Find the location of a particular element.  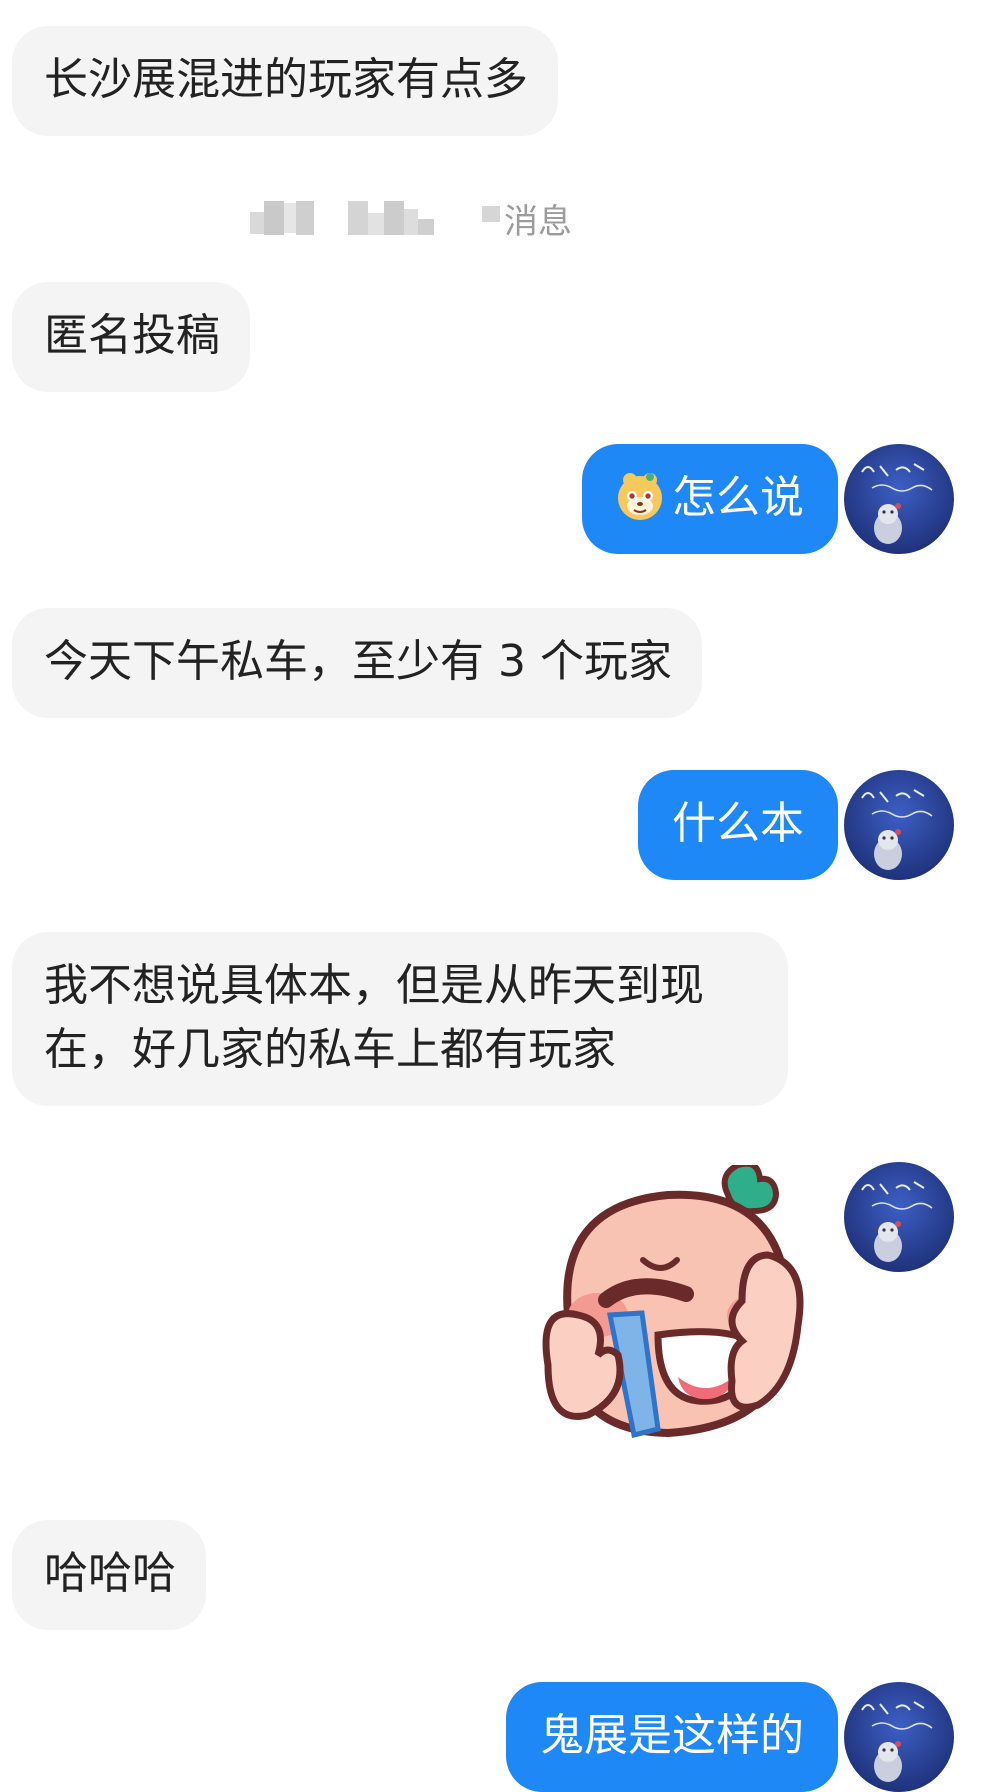

message-text: 什么本 is located at coordinates (738, 823).